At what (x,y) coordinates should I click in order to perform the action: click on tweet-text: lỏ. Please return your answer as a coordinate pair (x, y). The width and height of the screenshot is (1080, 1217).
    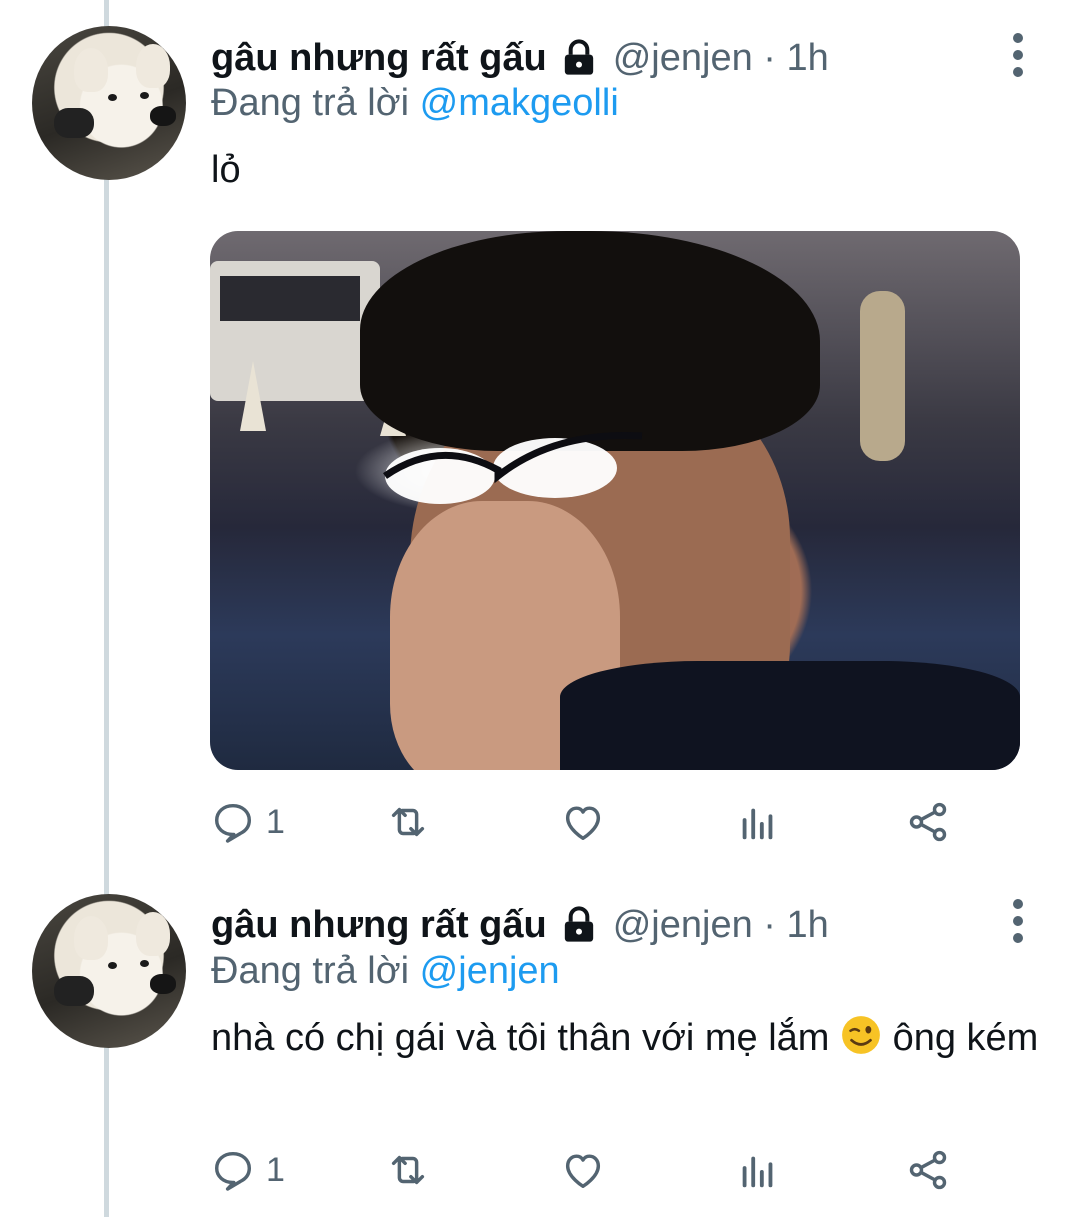
    Looking at the image, I should click on (226, 170).